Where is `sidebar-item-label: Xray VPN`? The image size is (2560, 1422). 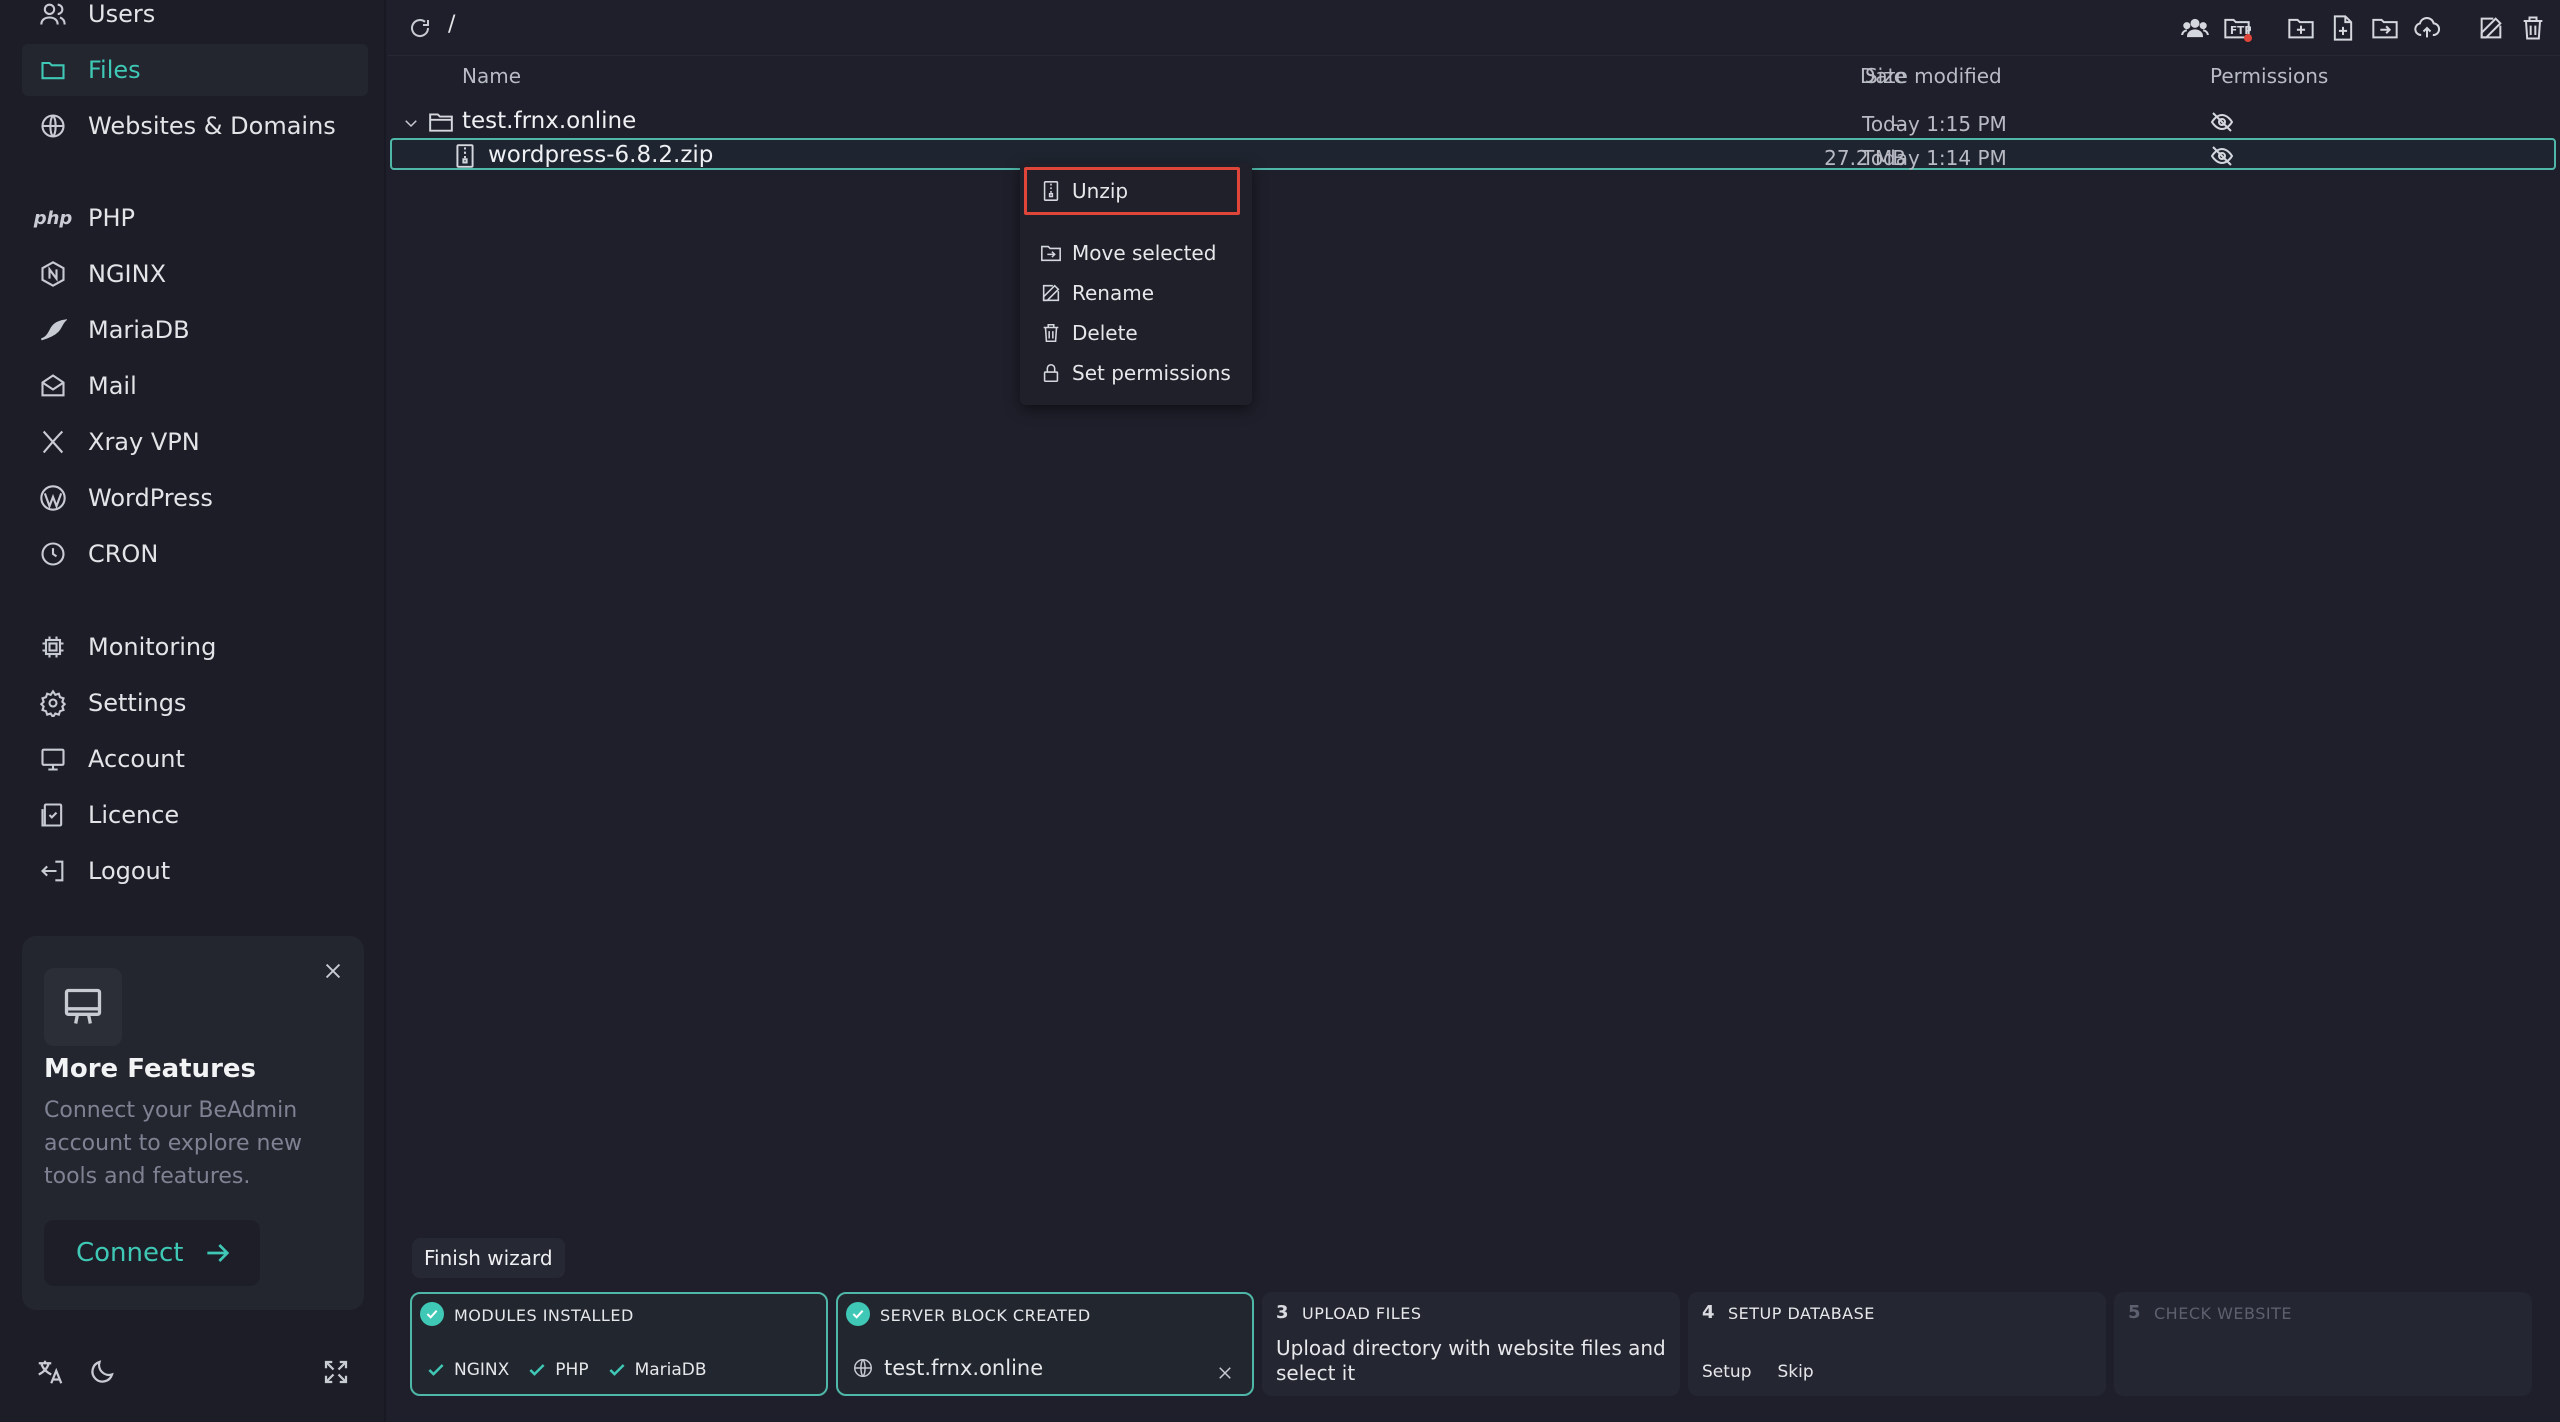
sidebar-item-label: Xray VPN is located at coordinates (144, 442).